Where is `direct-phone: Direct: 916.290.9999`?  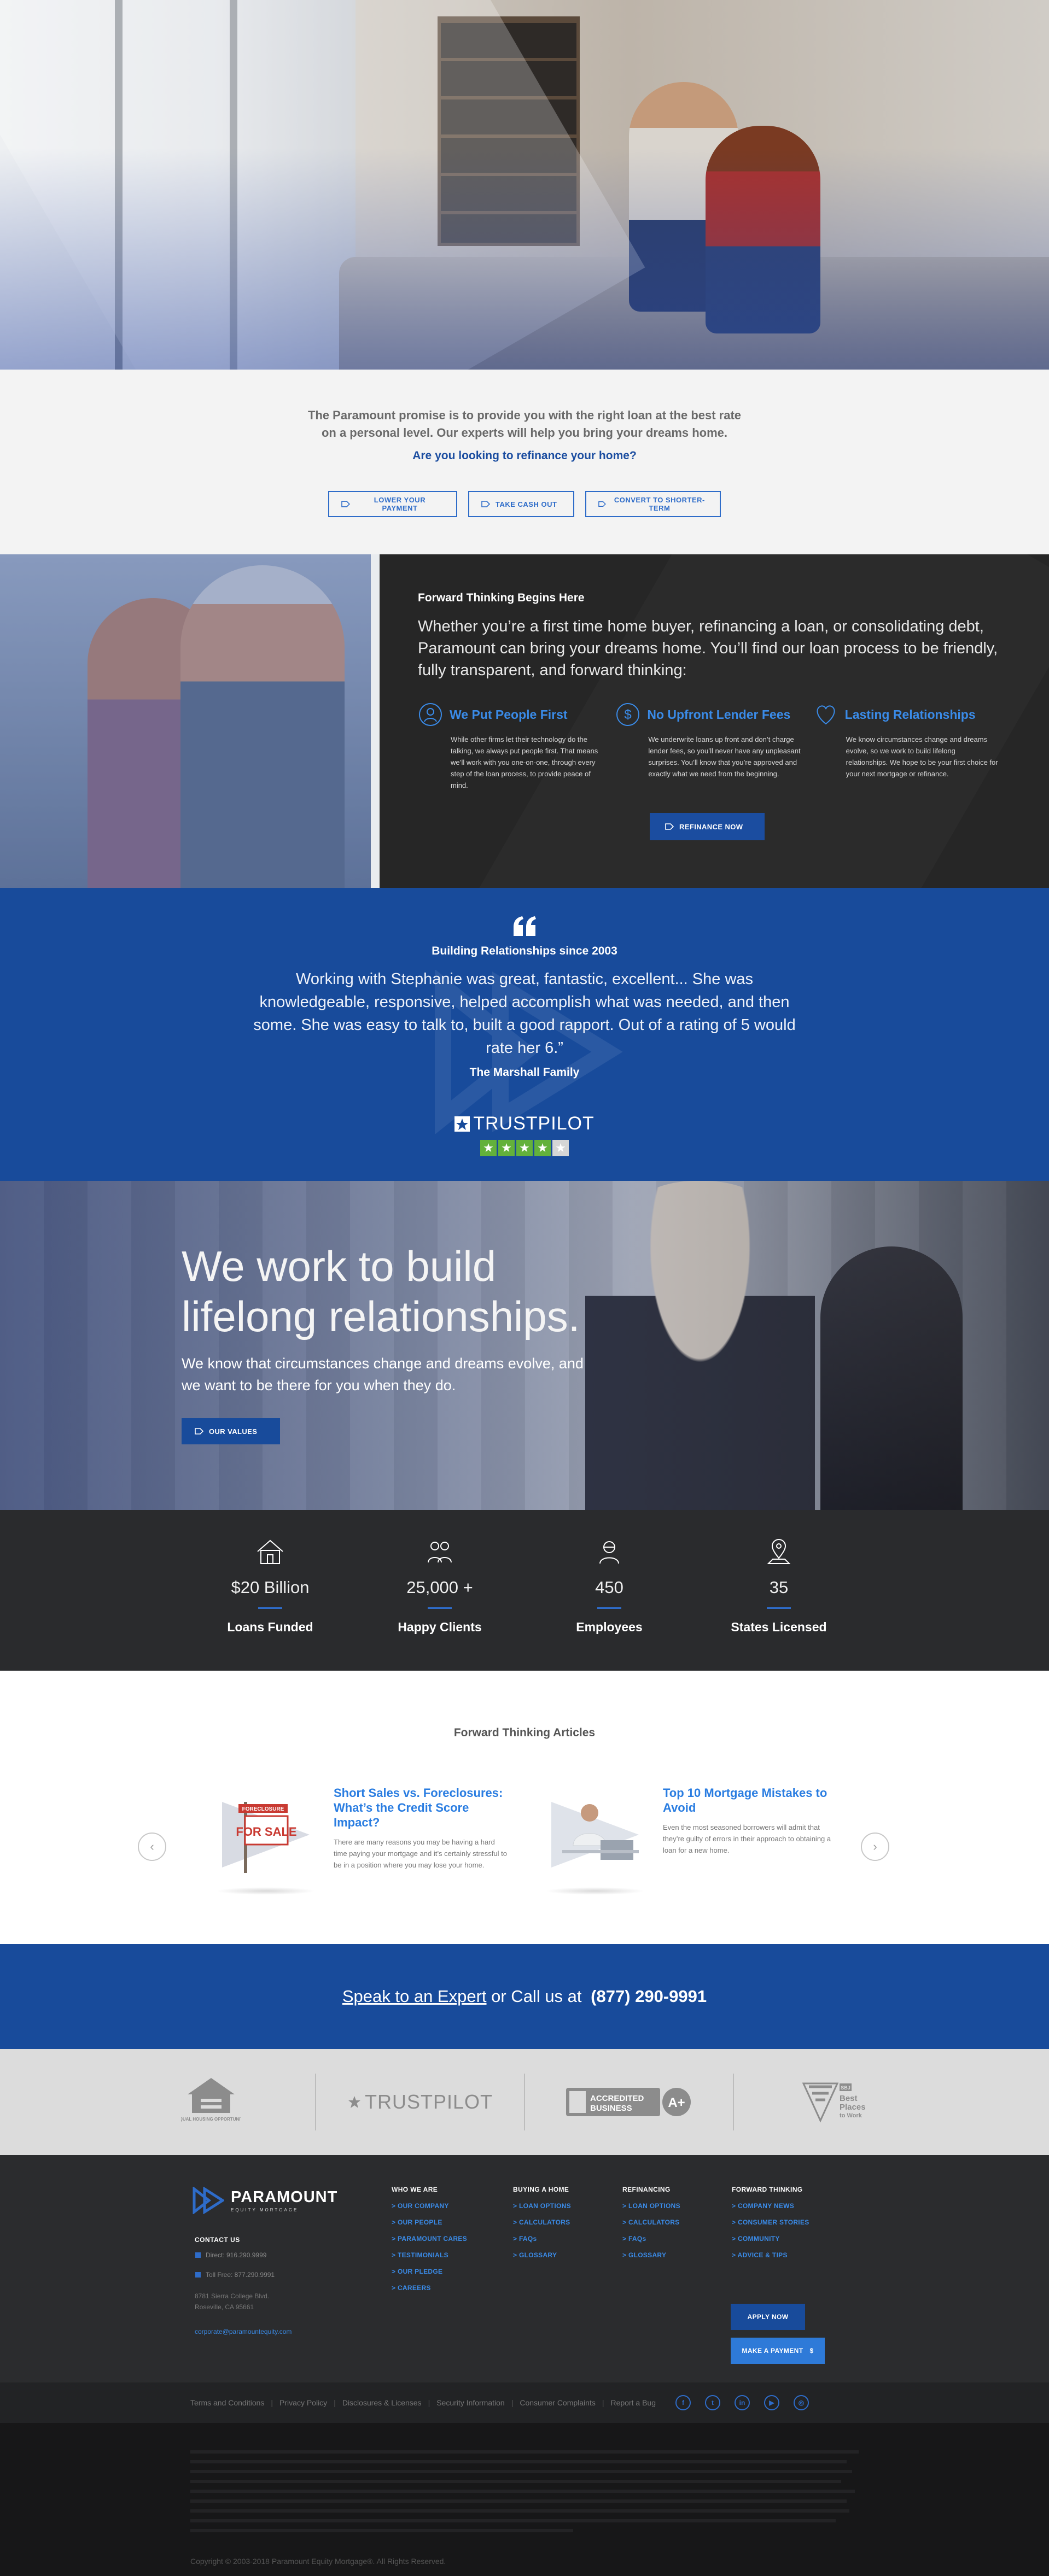
direct-phone: Direct: 916.290.9999 is located at coordinates (243, 2255).